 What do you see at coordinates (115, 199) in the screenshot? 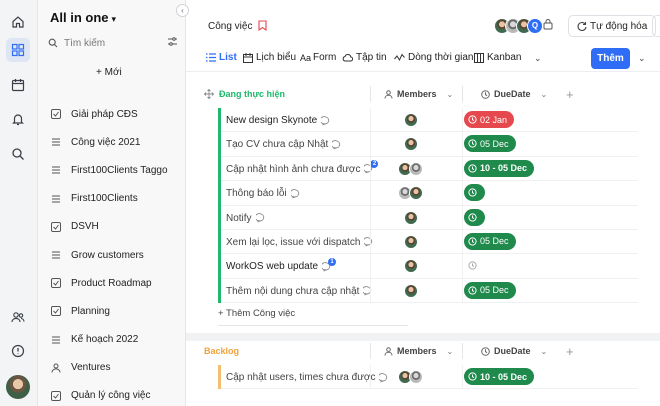
I see `sidebar-item: First100Clients` at bounding box center [115, 199].